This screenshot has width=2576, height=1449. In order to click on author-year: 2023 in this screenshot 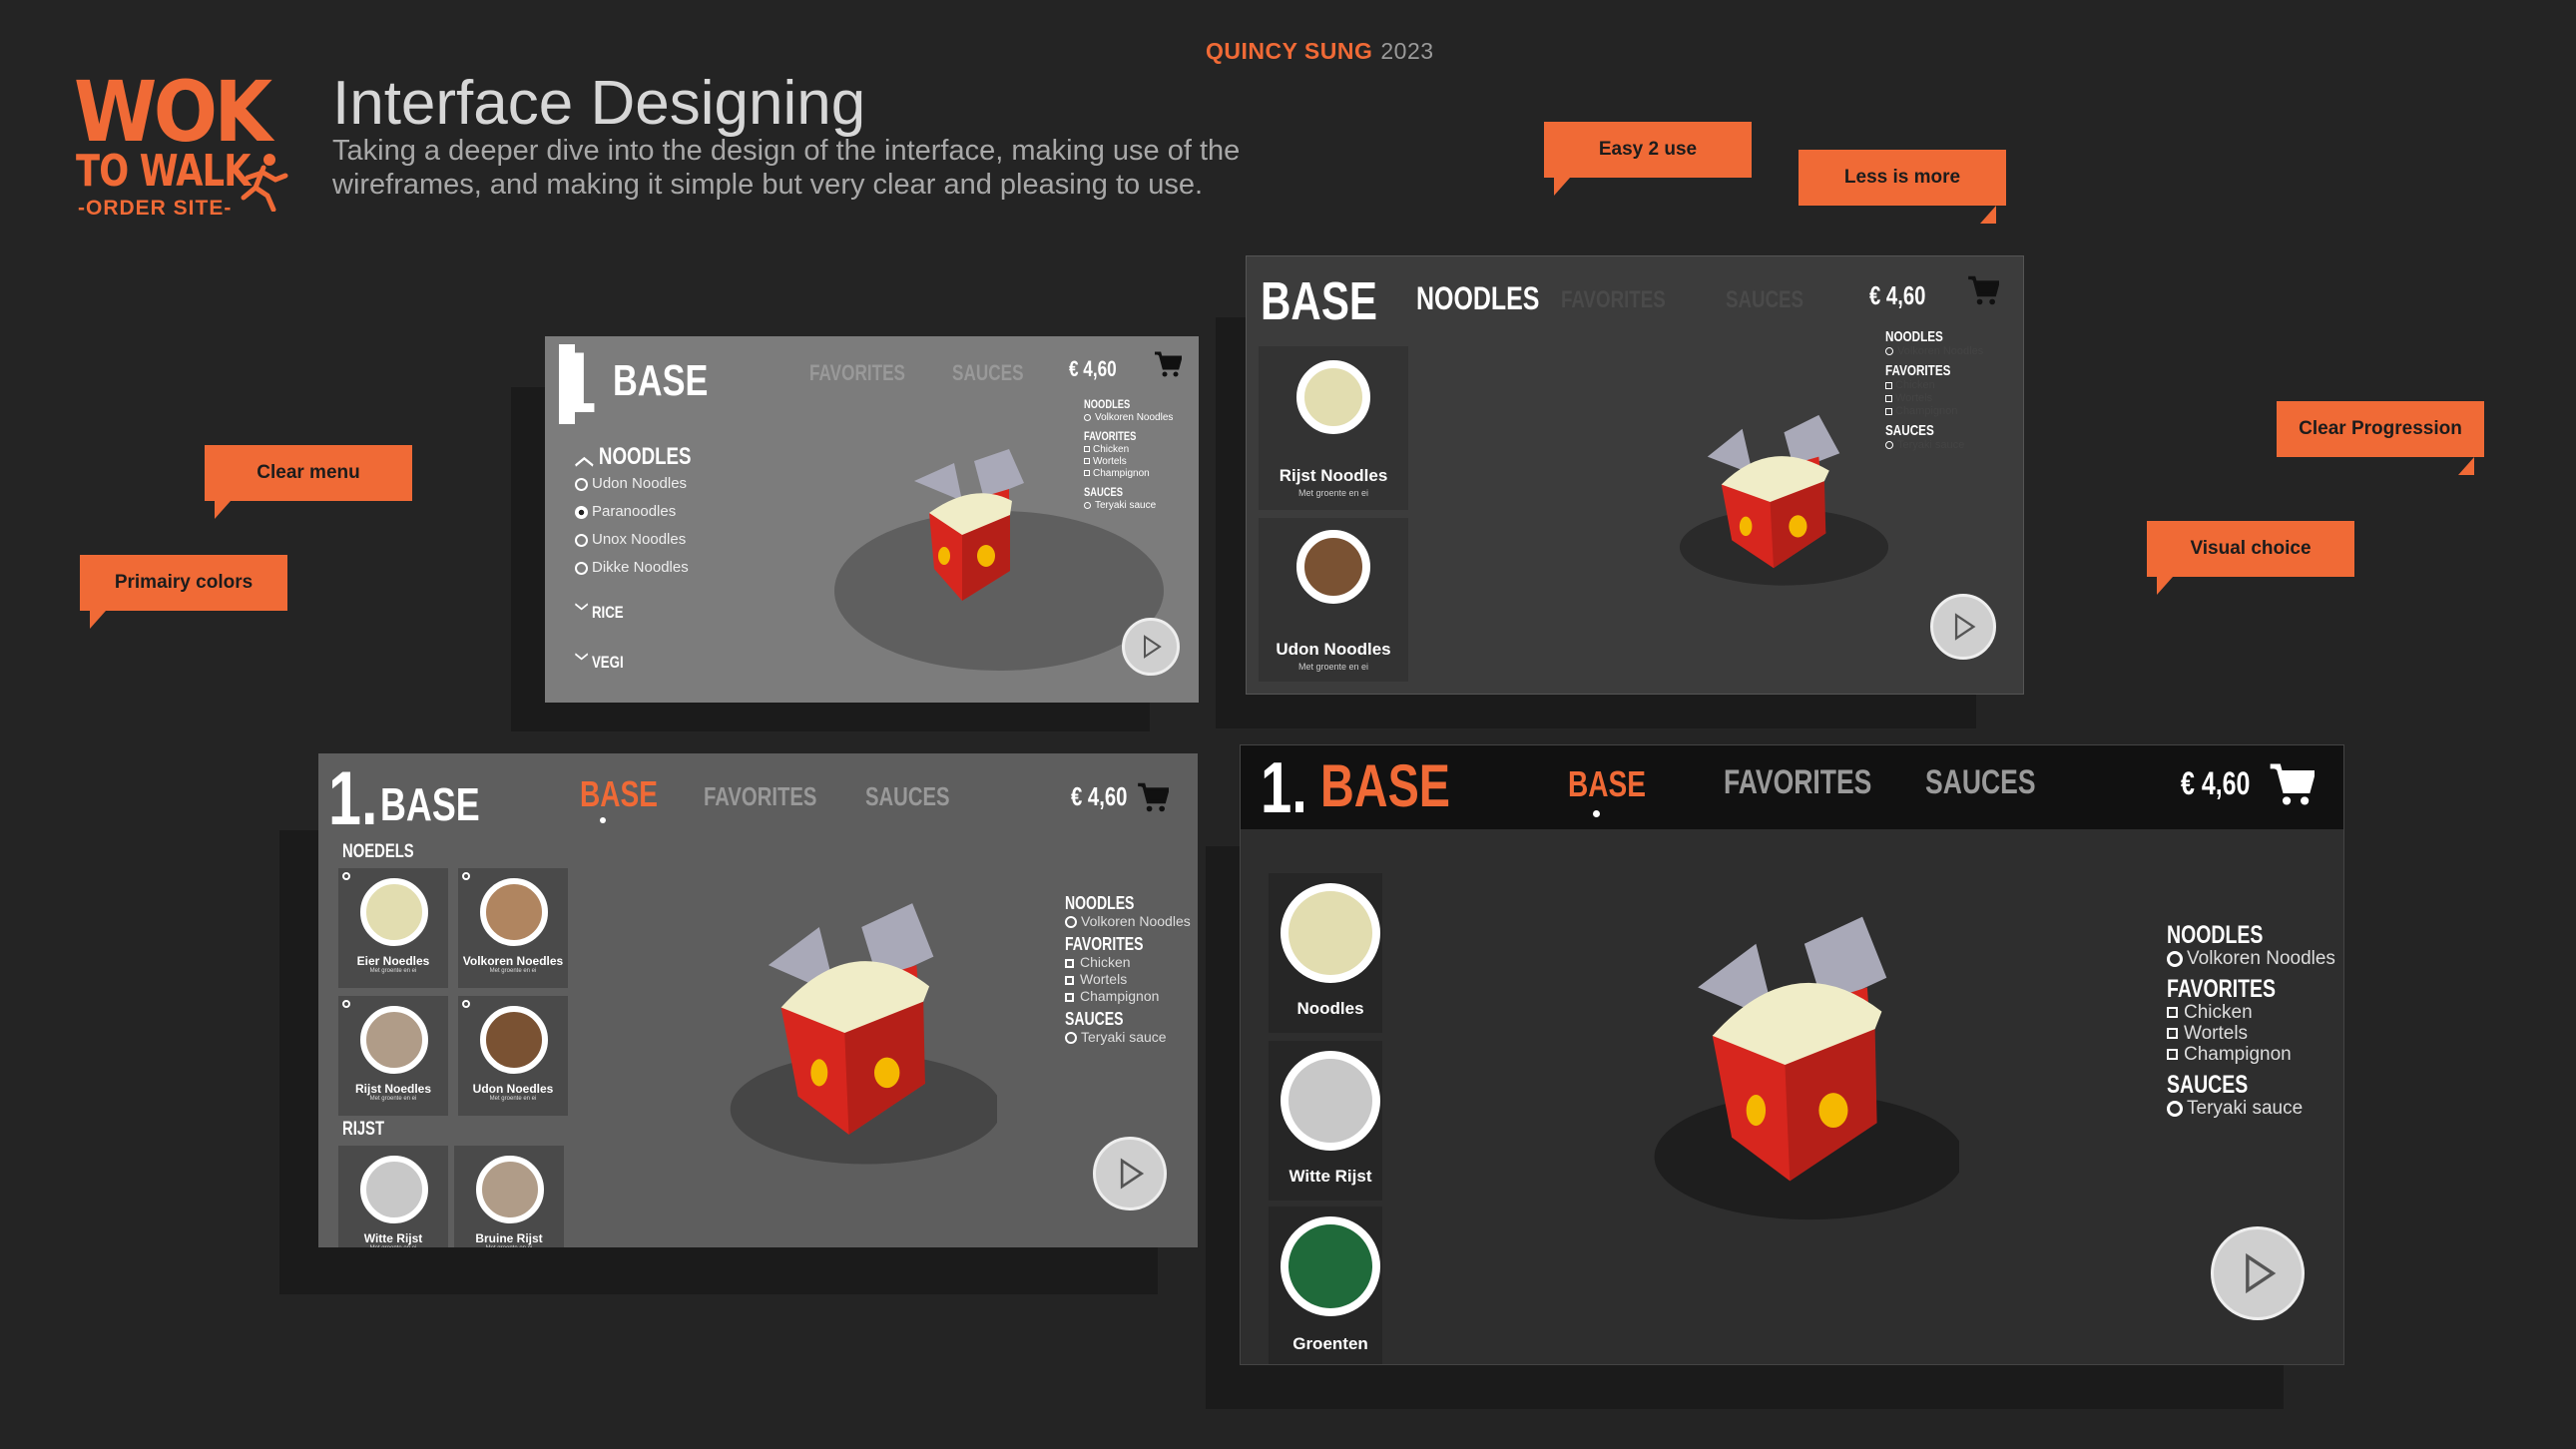, I will do `click(1407, 51)`.